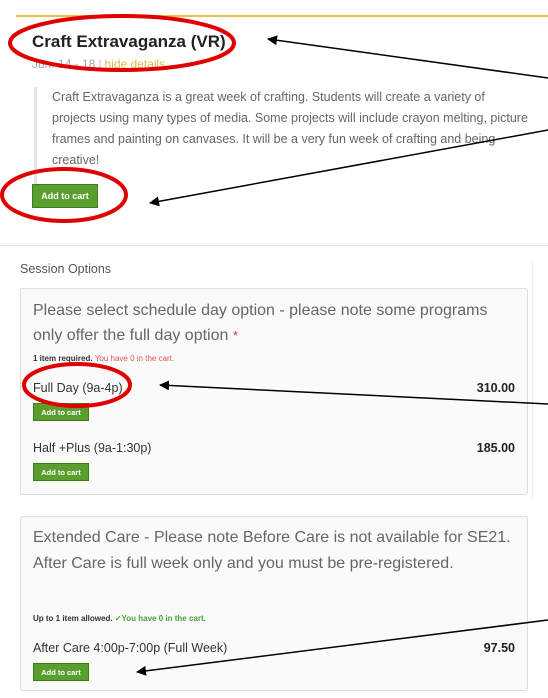 The width and height of the screenshot is (548, 698). I want to click on annotation-circle-full-day, so click(77, 385).